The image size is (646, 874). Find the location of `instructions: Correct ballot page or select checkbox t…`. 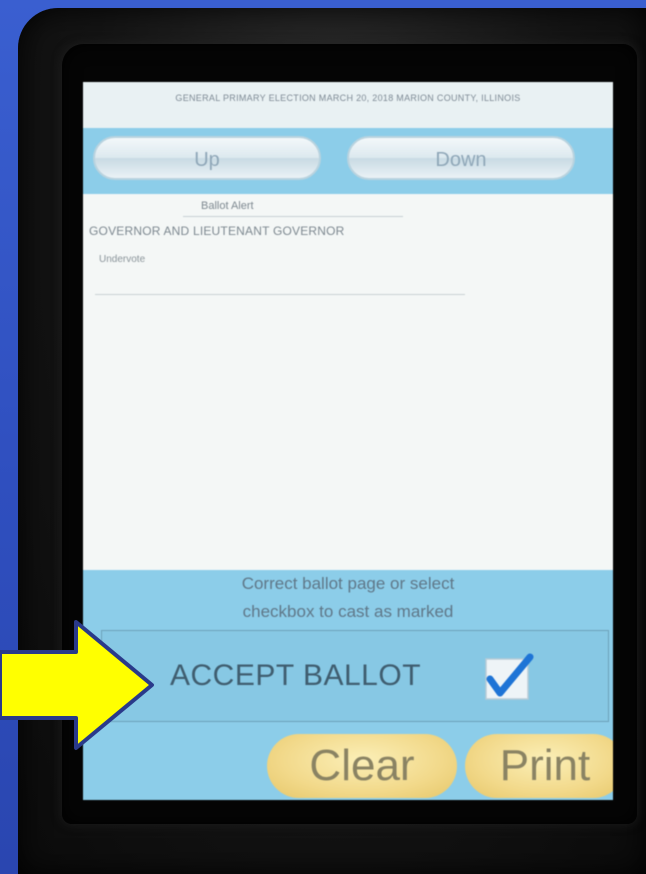

instructions: Correct ballot page or select checkbox t… is located at coordinates (348, 597).